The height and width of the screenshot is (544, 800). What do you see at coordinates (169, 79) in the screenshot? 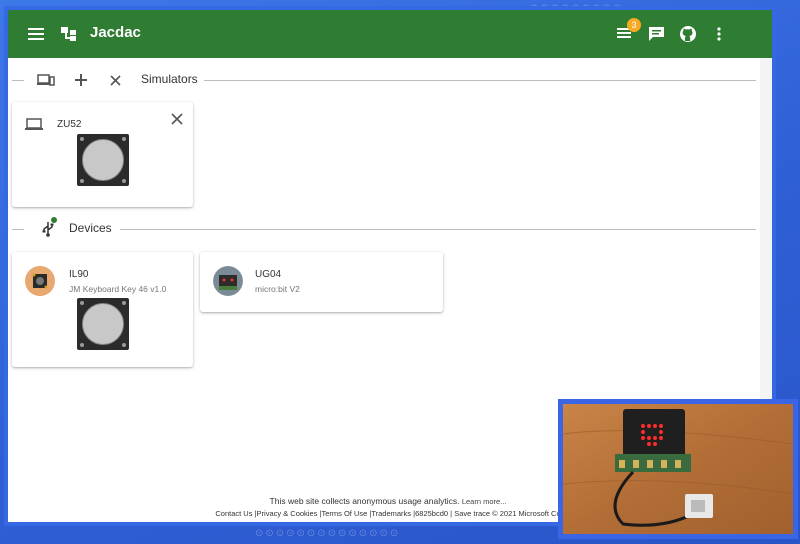
I see `simulators-label: Simulators` at bounding box center [169, 79].